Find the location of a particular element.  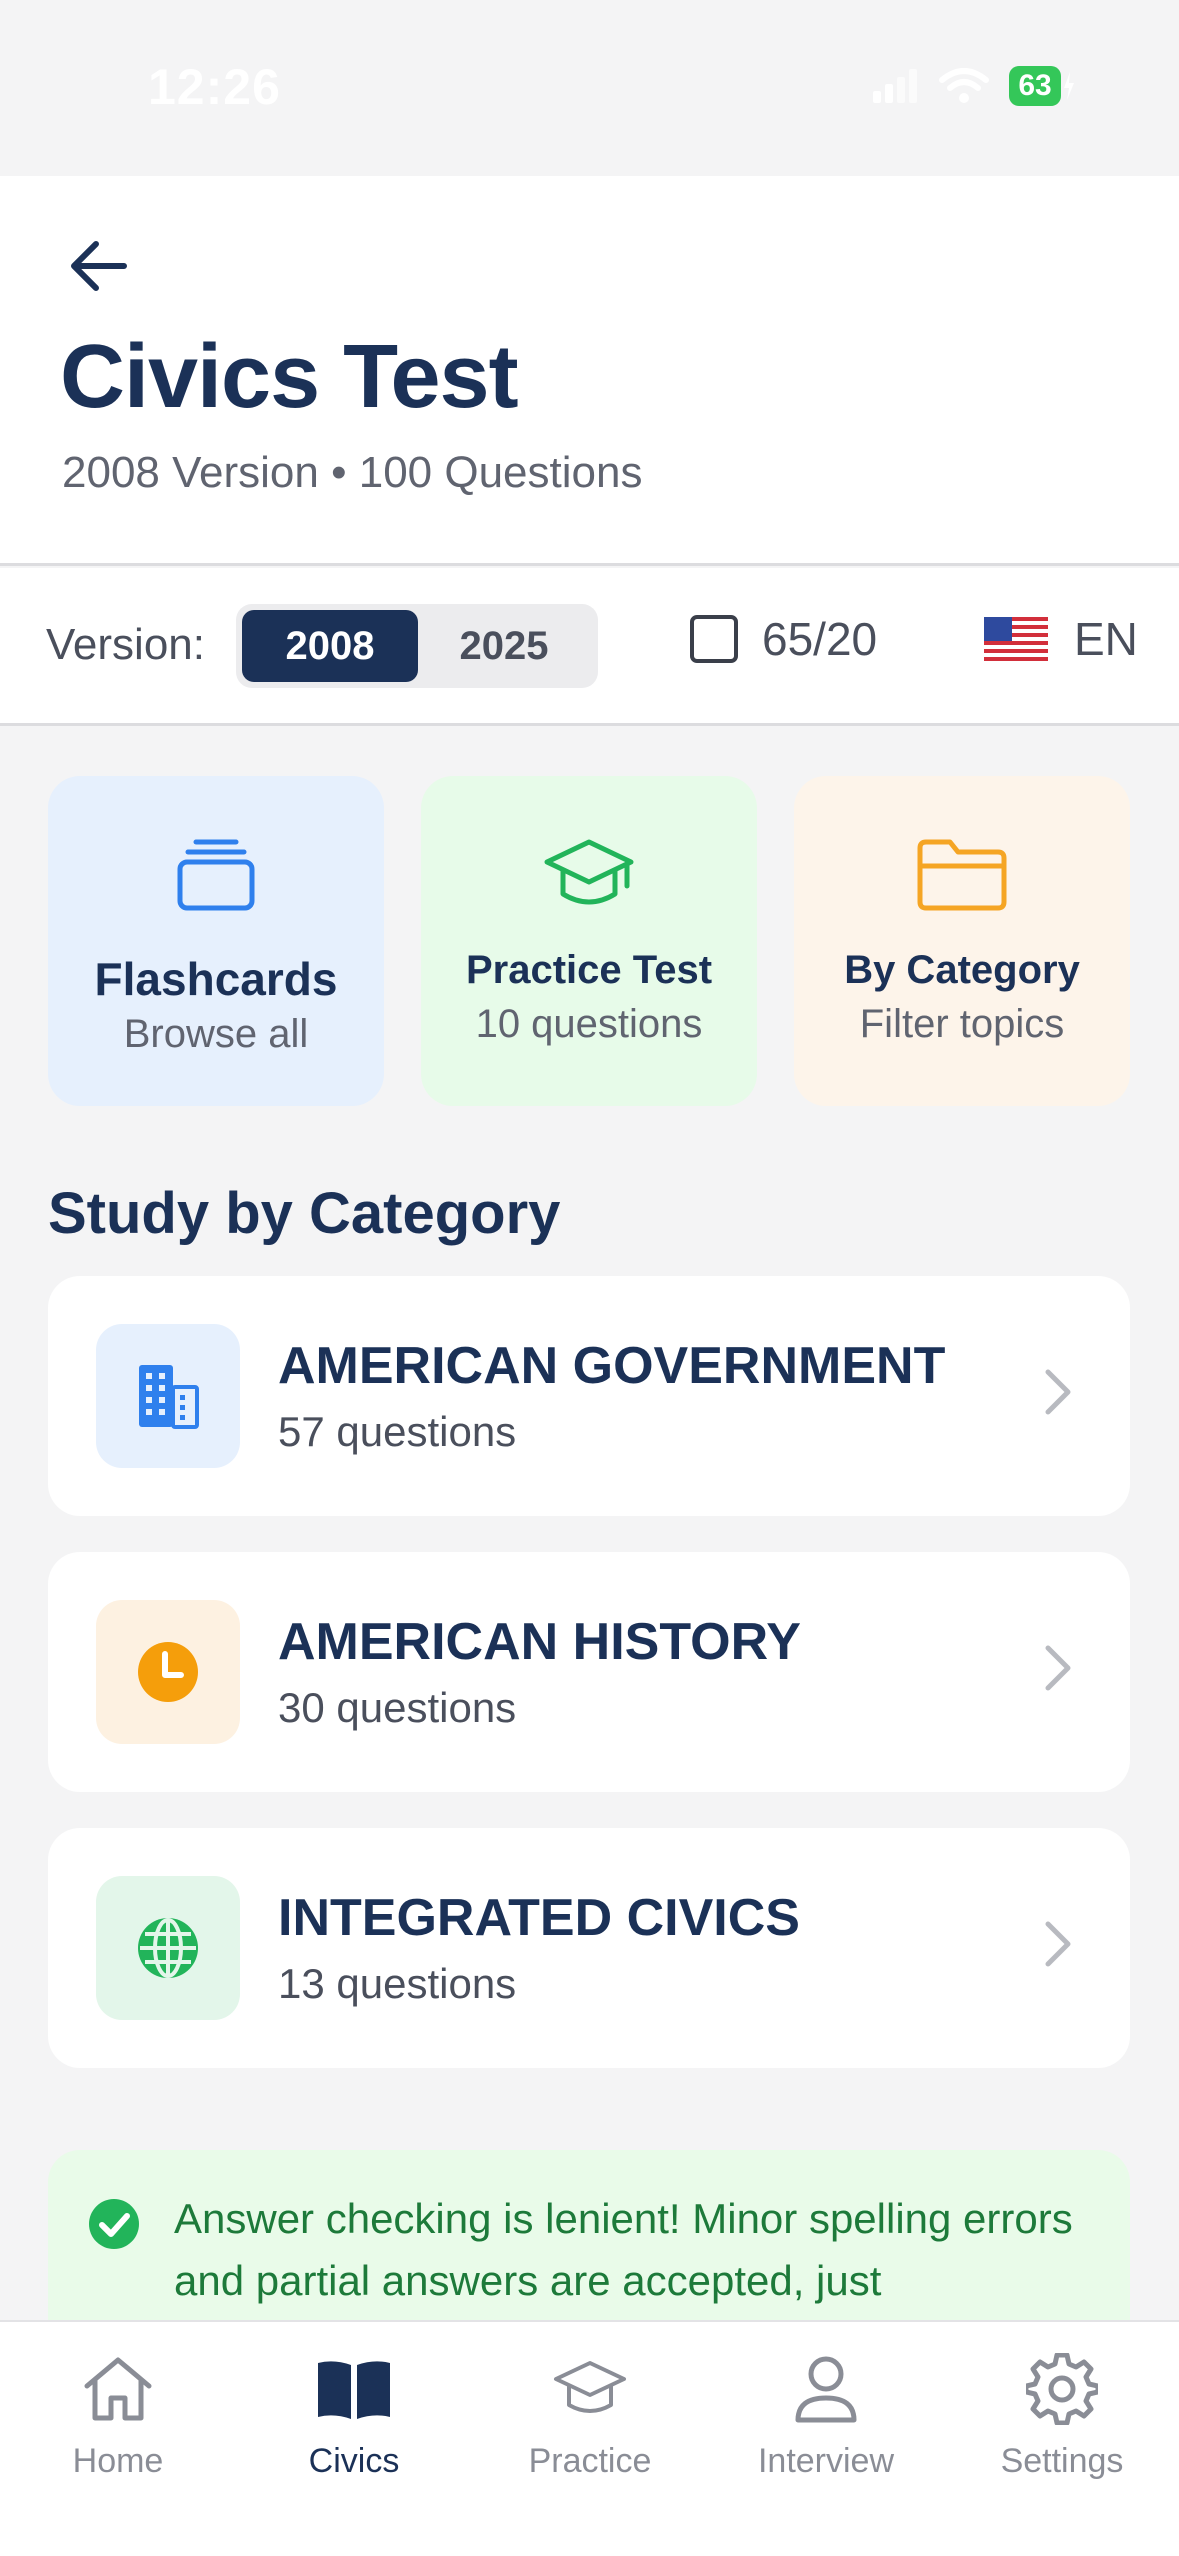

tab-settings: Settings is located at coordinates (1061, 2419).